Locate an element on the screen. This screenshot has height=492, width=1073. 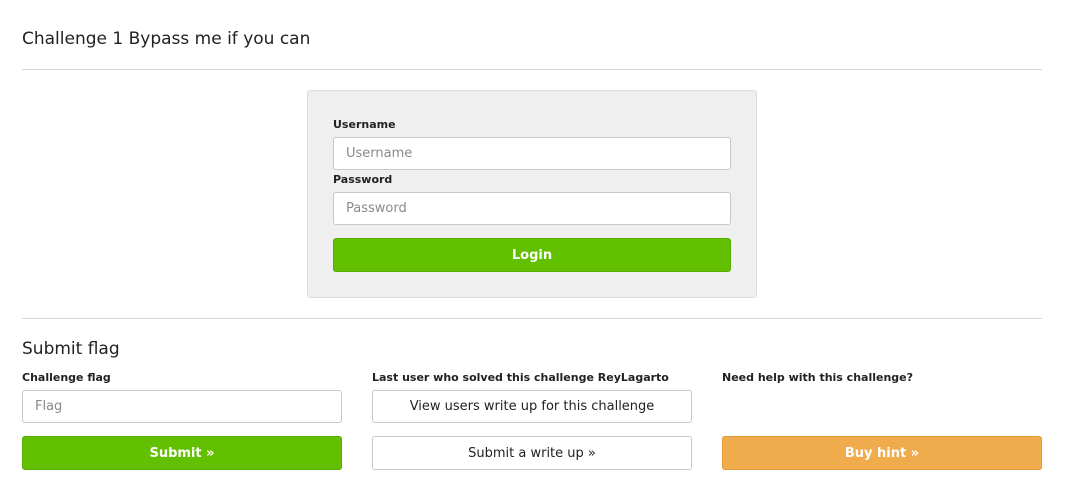
title-divider is located at coordinates (532, 69).